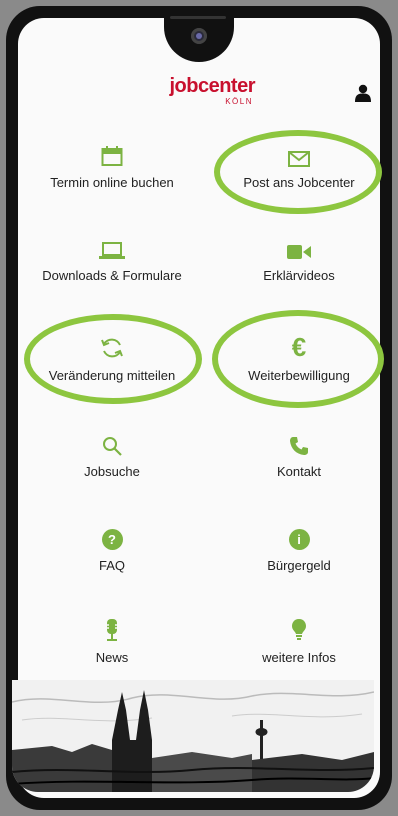  Describe the element at coordinates (112, 657) in the screenshot. I see `tile-label: News` at that location.